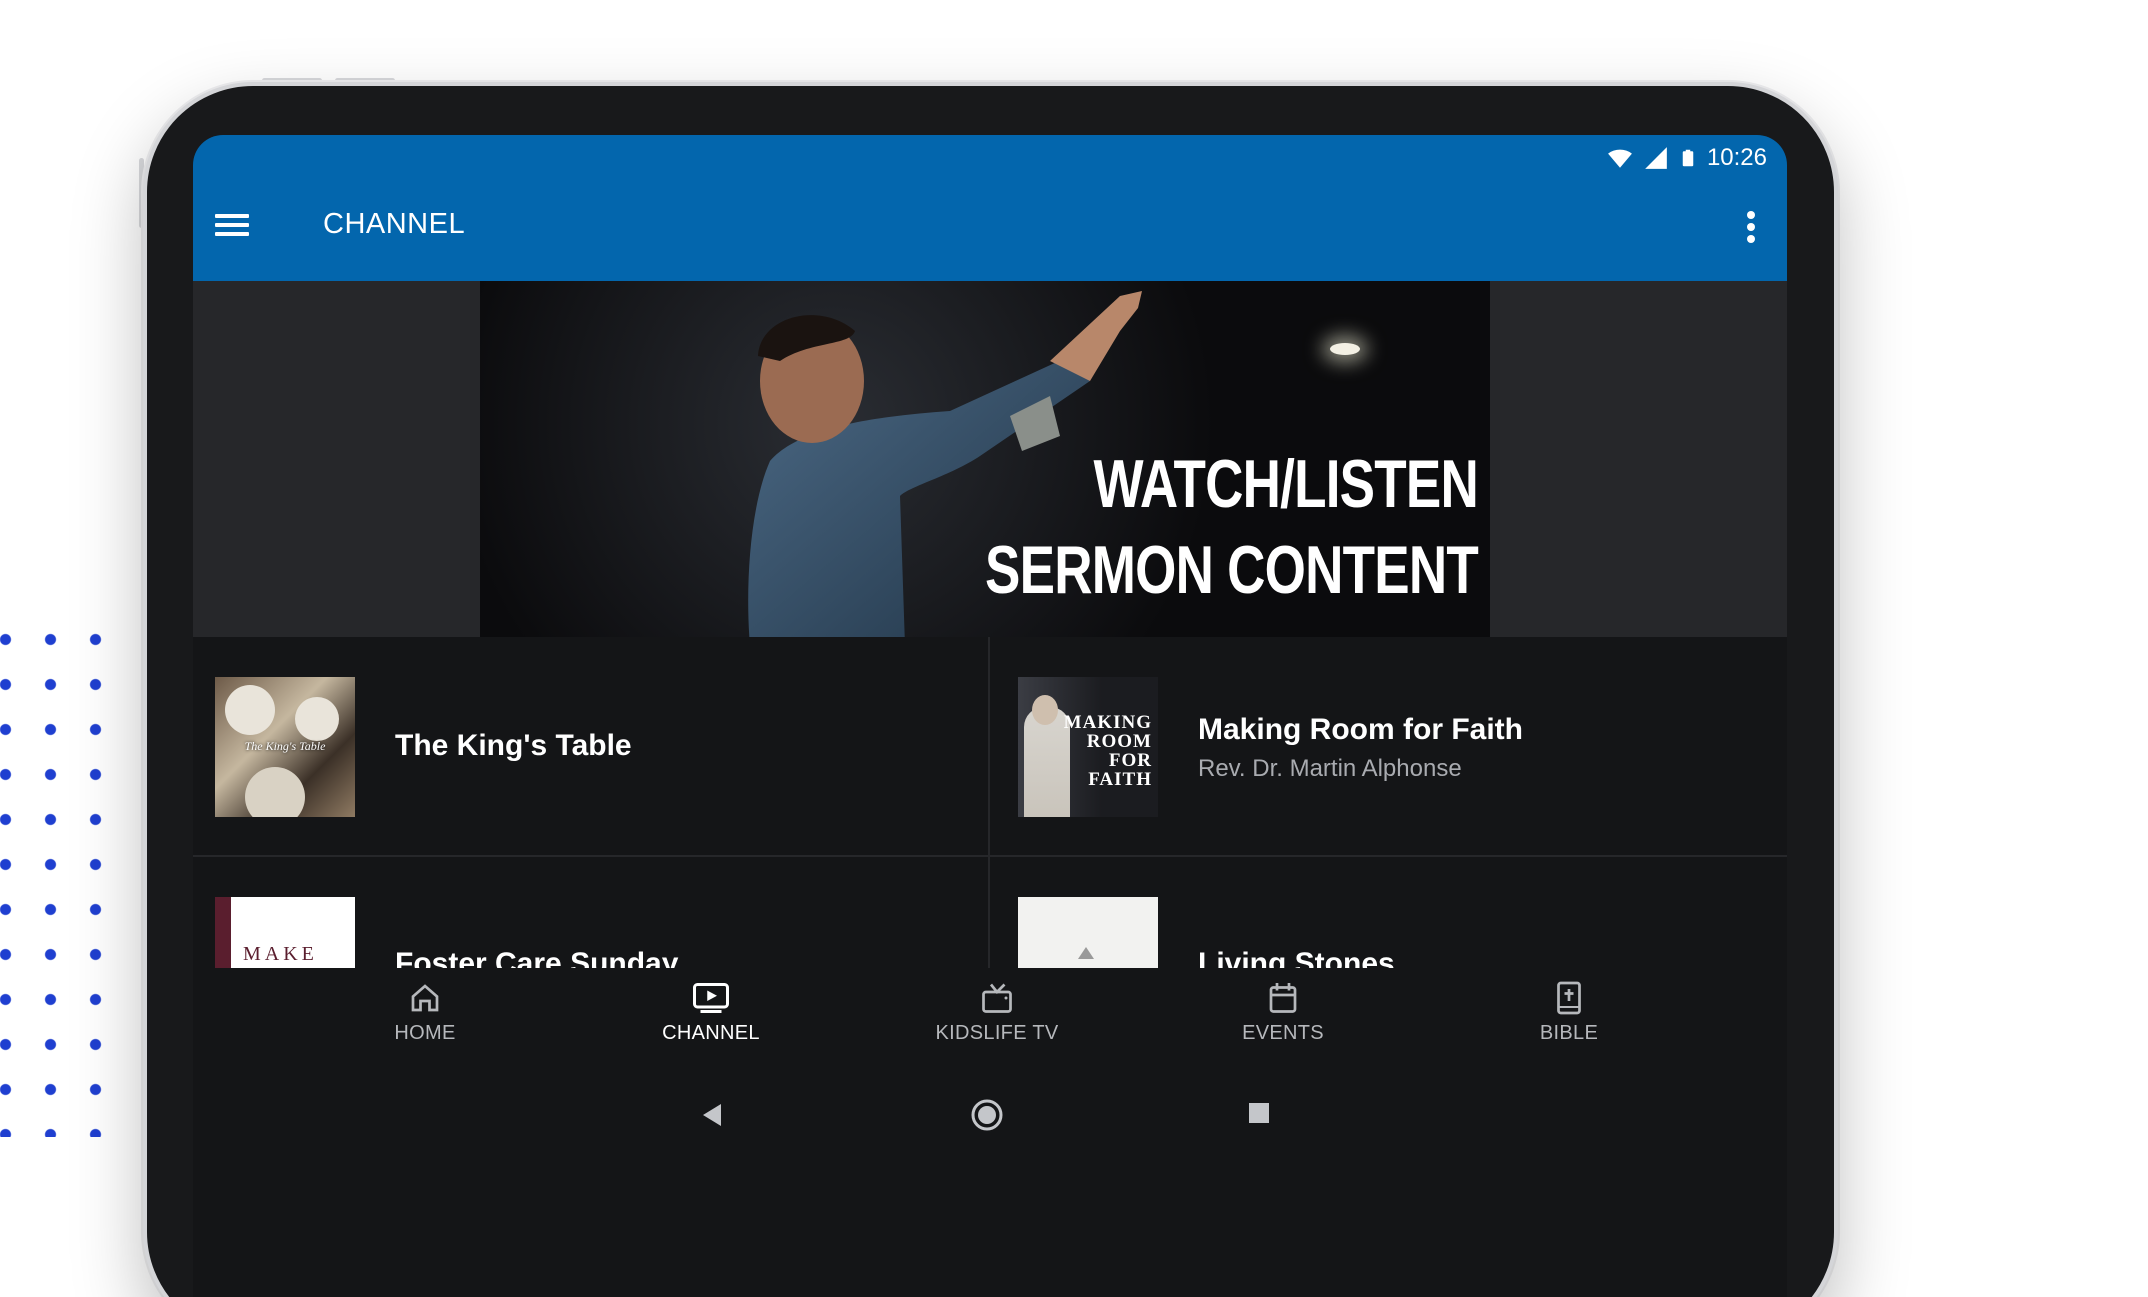 The width and height of the screenshot is (2148, 1297). What do you see at coordinates (1620, 158) in the screenshot?
I see `wifi-icon` at bounding box center [1620, 158].